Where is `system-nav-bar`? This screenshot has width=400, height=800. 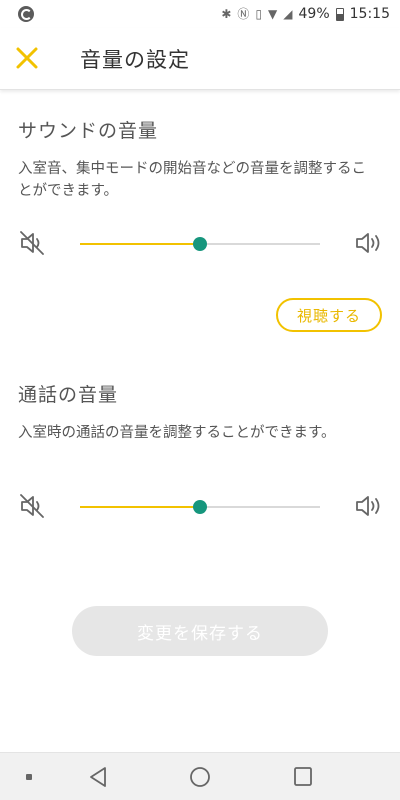
system-nav-bar is located at coordinates (200, 776).